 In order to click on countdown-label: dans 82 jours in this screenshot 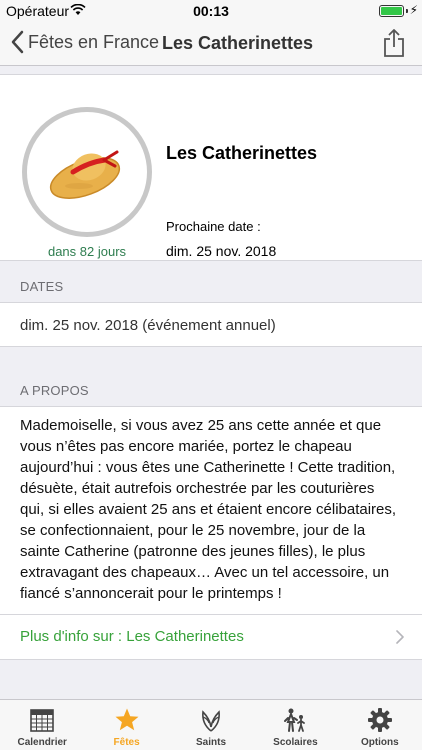, I will do `click(87, 251)`.